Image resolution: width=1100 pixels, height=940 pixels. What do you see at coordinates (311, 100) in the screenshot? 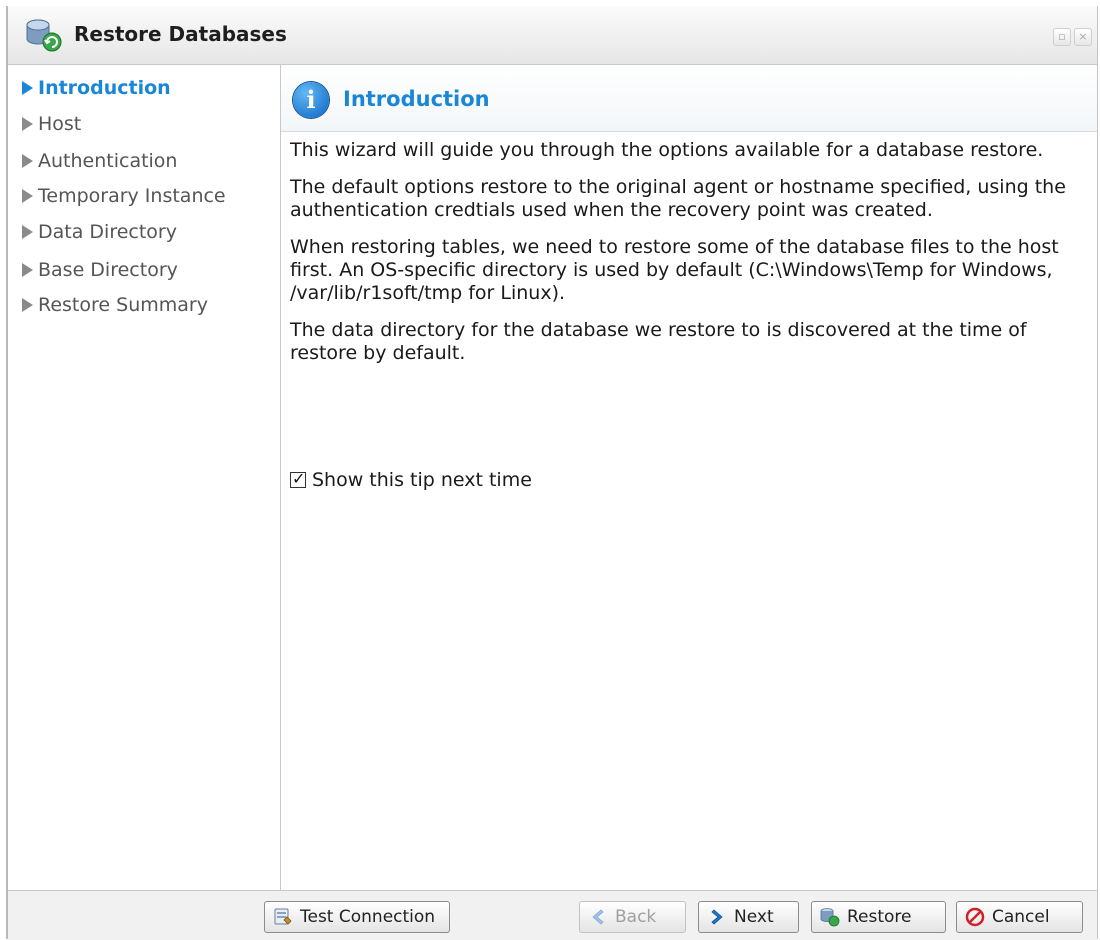
I see `info-icon: i` at bounding box center [311, 100].